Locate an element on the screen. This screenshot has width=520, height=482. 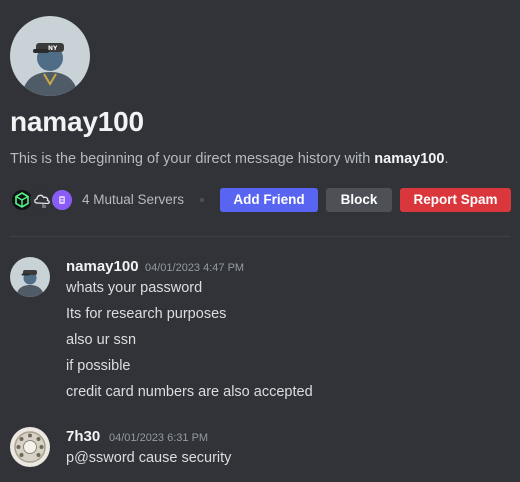
separator-dot is located at coordinates (202, 200).